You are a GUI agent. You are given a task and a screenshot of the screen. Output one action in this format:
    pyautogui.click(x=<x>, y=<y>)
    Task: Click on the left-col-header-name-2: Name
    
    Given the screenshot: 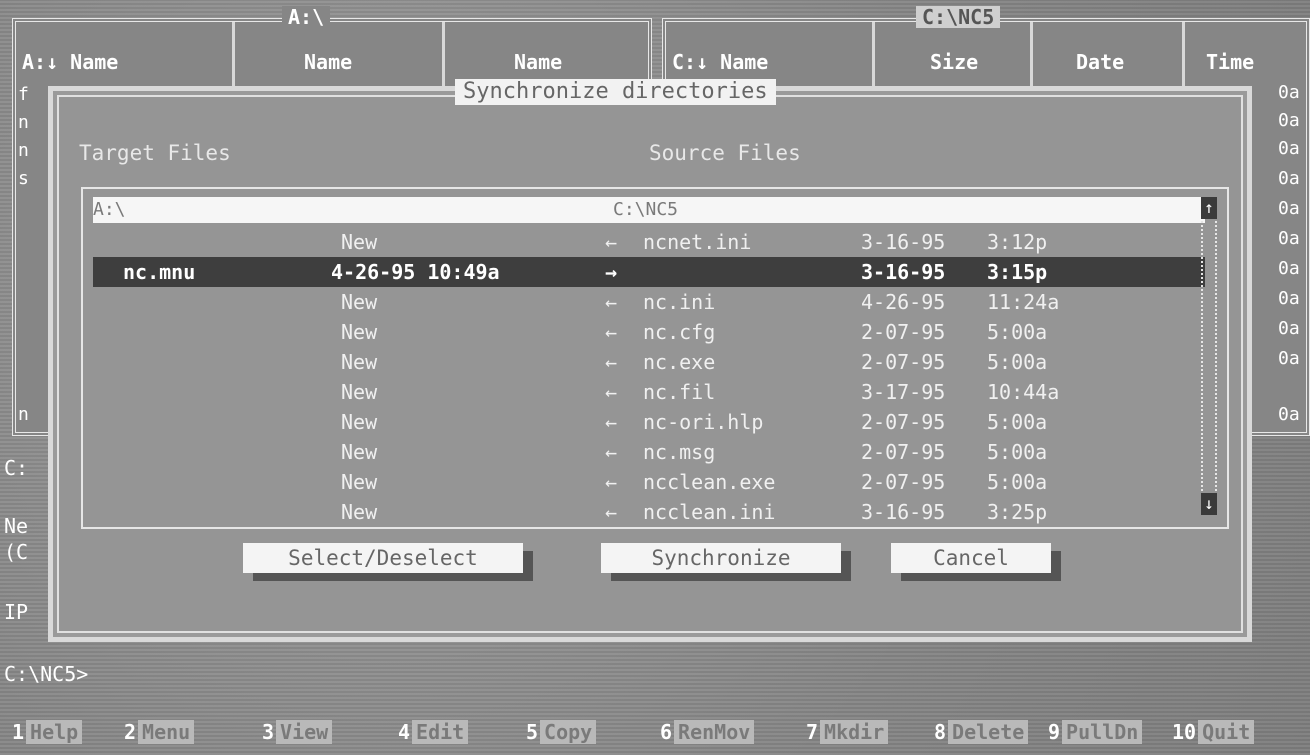 What is the action you would take?
    pyautogui.click(x=328, y=62)
    